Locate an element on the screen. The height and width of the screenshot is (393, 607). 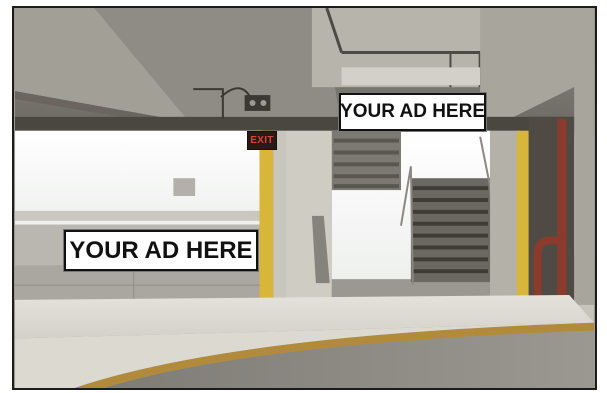
right-wall is located at coordinates (505, 219).